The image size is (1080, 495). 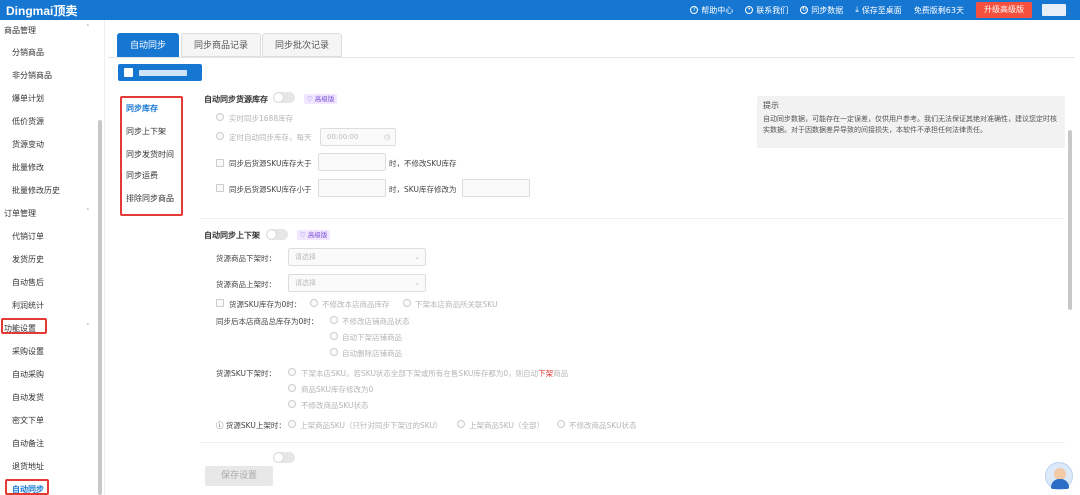 I want to click on sidebar-item-auto-aftersale: 自动售后, so click(x=28, y=282).